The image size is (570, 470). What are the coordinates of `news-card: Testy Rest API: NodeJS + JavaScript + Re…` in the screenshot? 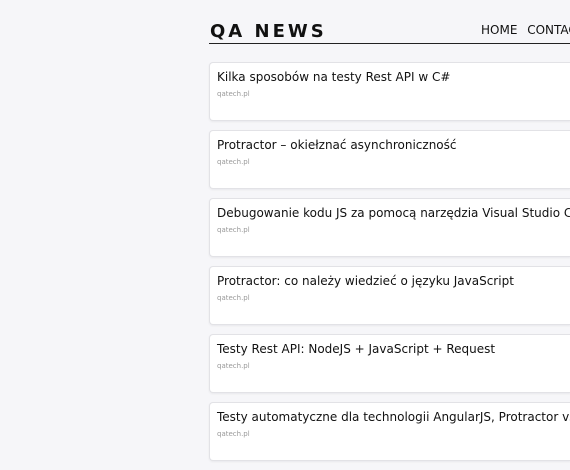 It's located at (389, 363).